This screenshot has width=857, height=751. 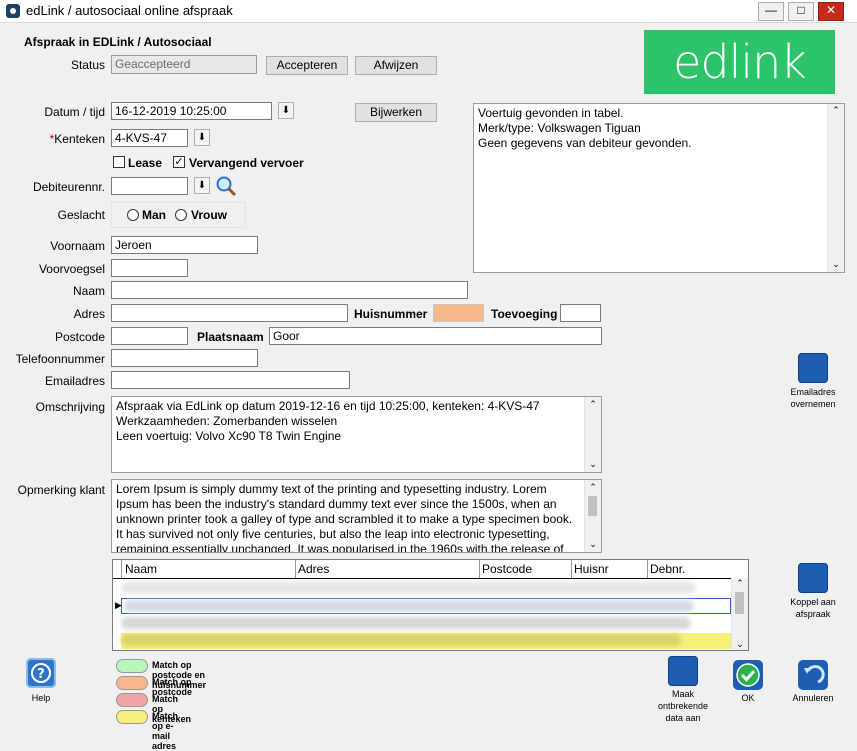 I want to click on female-radio, so click(x=181, y=215).